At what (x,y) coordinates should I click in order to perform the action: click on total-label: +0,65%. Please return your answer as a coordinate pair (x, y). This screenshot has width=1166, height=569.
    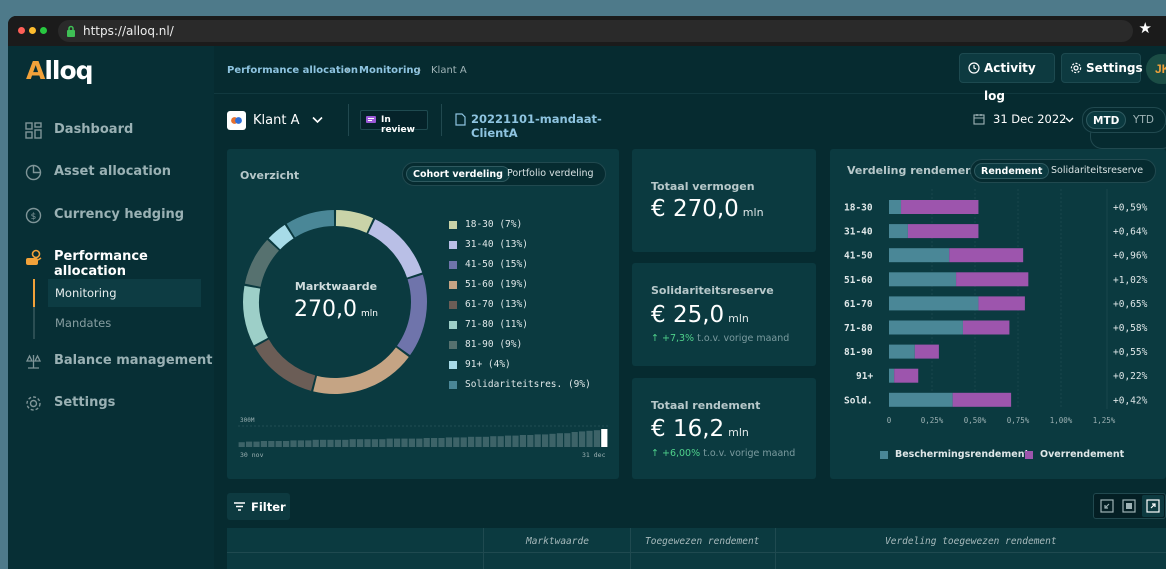
    Looking at the image, I should click on (1130, 304).